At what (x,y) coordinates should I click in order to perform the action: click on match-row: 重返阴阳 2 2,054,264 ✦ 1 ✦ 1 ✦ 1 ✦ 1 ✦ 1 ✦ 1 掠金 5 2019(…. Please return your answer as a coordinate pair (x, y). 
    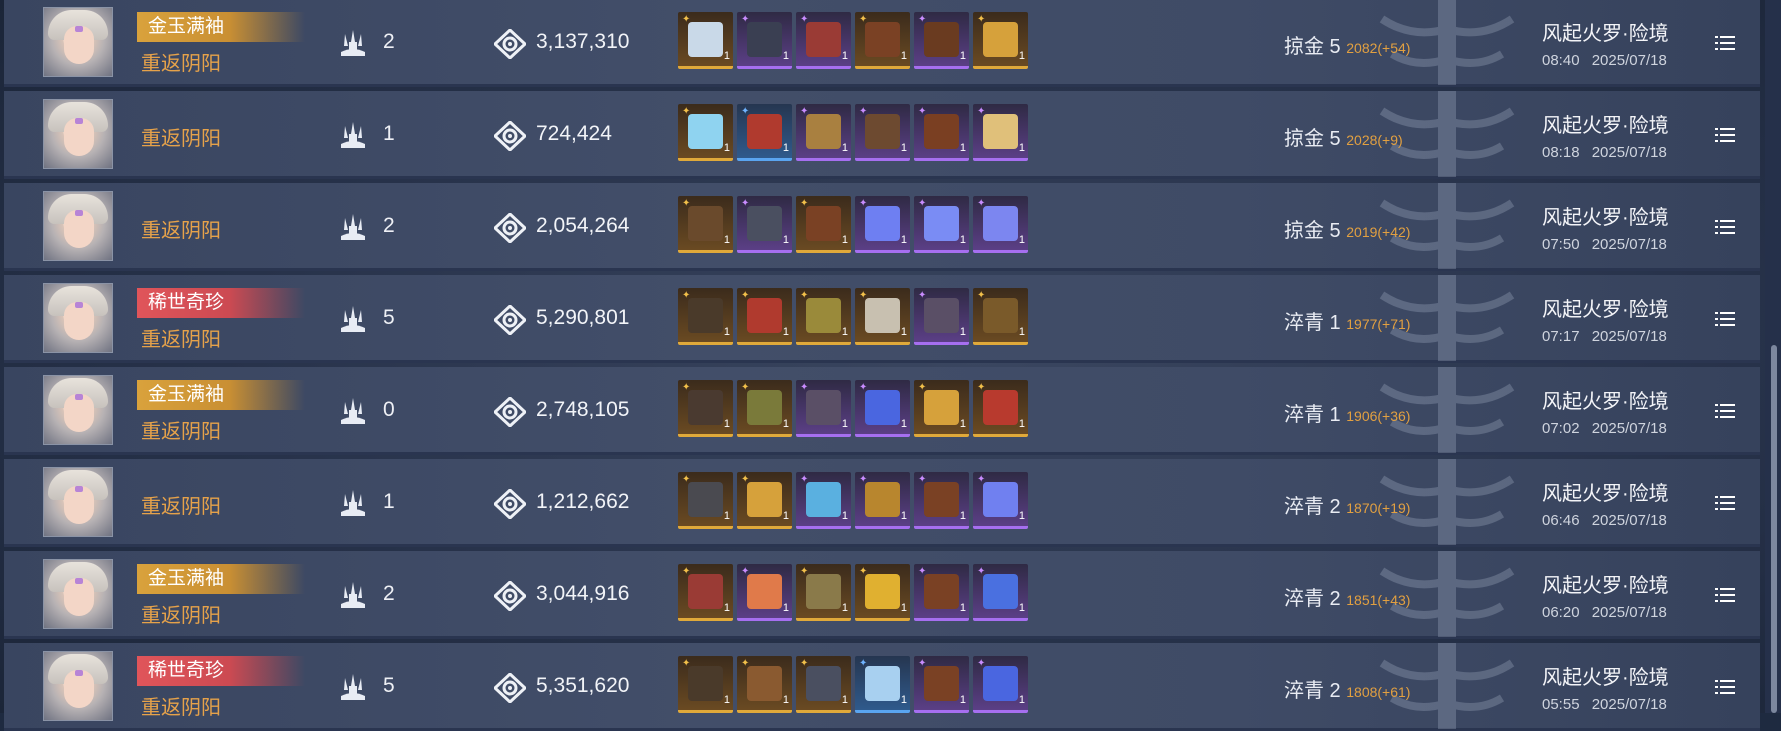
    Looking at the image, I should click on (882, 227).